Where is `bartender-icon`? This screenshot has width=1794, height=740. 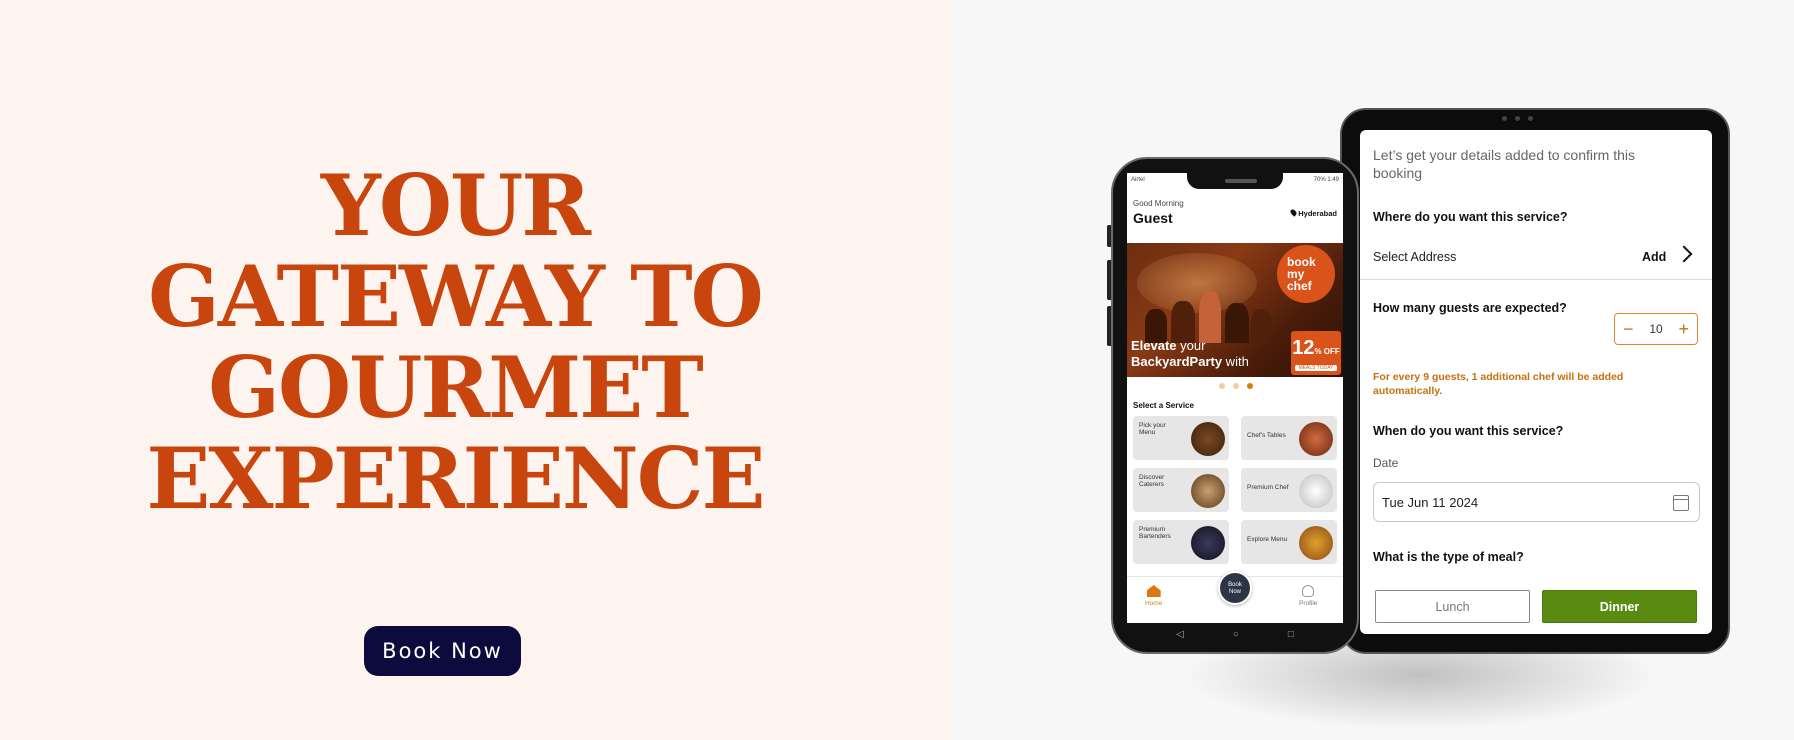 bartender-icon is located at coordinates (1208, 543).